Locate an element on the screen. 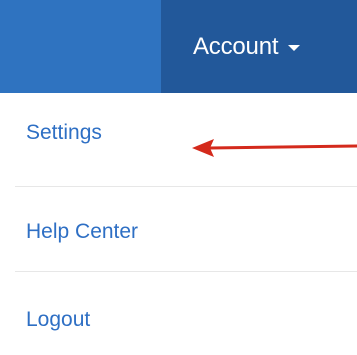 The height and width of the screenshot is (355, 357). menu-item-label: Help Center is located at coordinates (82, 231).